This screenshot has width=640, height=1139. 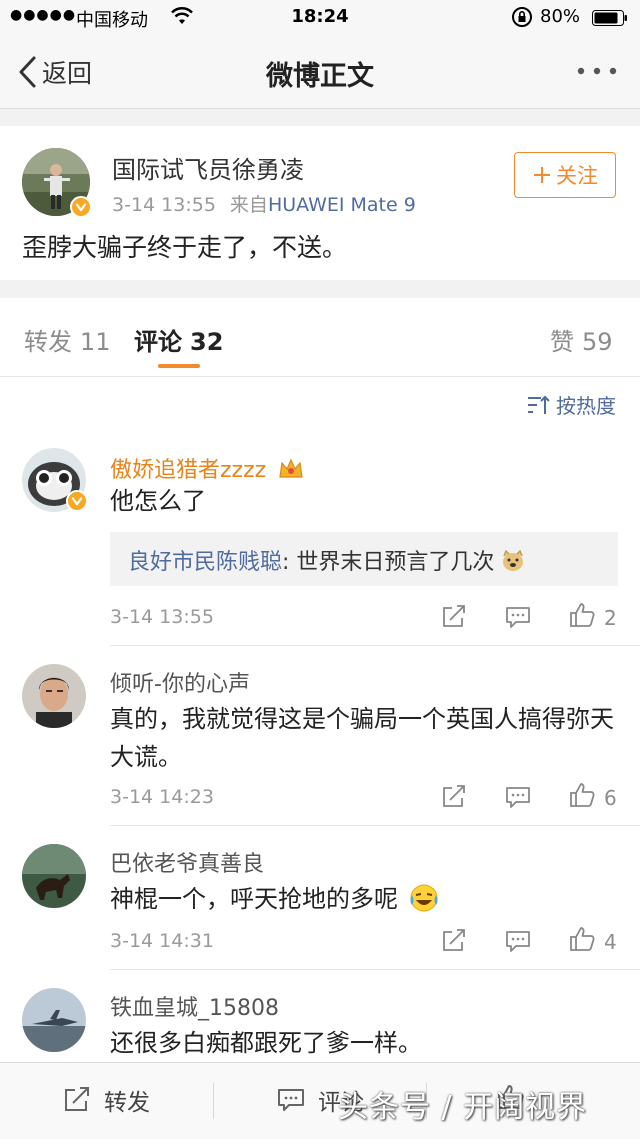 What do you see at coordinates (320, 1016) in the screenshot?
I see `comment-item: 铁血皇城_15808 还很多白痴都跟死了爹一样。` at bounding box center [320, 1016].